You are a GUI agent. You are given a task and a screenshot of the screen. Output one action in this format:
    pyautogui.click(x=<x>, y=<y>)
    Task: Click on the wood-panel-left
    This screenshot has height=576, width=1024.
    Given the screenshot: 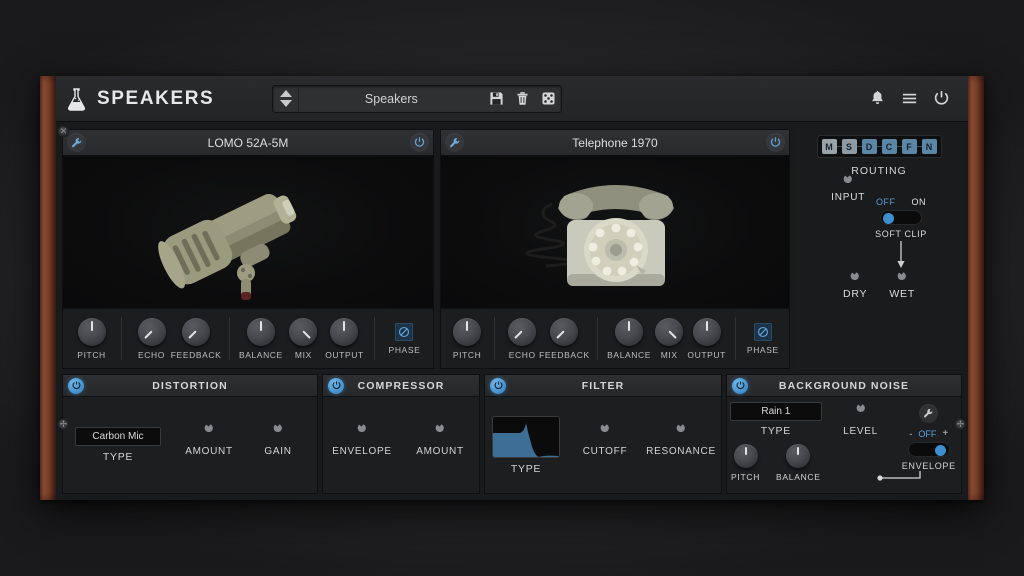 What is the action you would take?
    pyautogui.click(x=48, y=288)
    